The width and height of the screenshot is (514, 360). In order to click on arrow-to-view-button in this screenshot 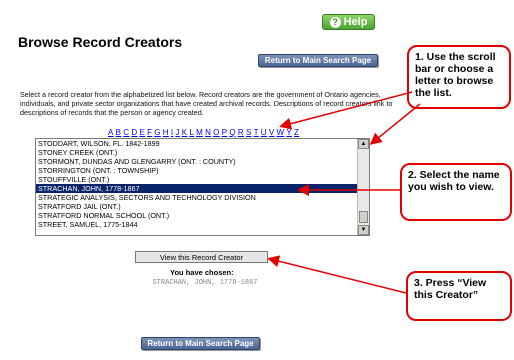, I will do `click(337, 274)`.